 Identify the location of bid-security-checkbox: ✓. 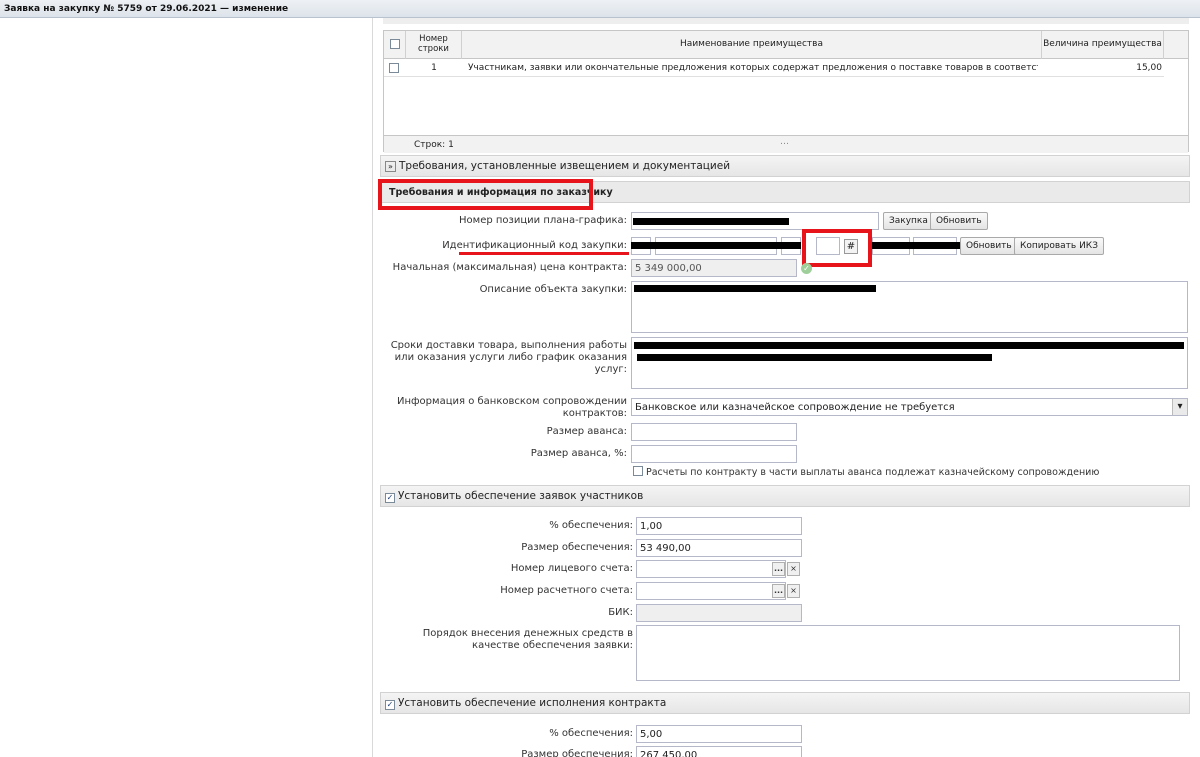
(390, 498).